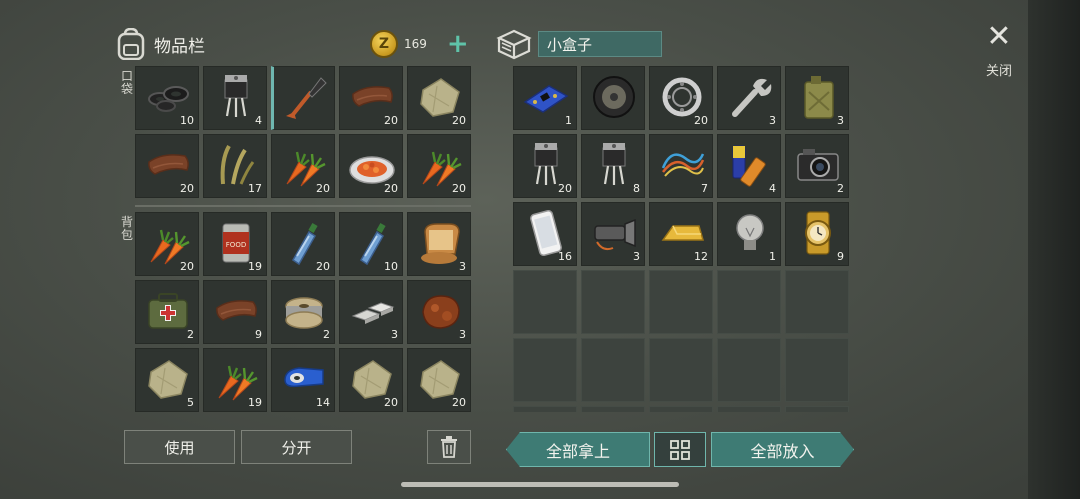  I want to click on inventory-slot: 16, so click(545, 234).